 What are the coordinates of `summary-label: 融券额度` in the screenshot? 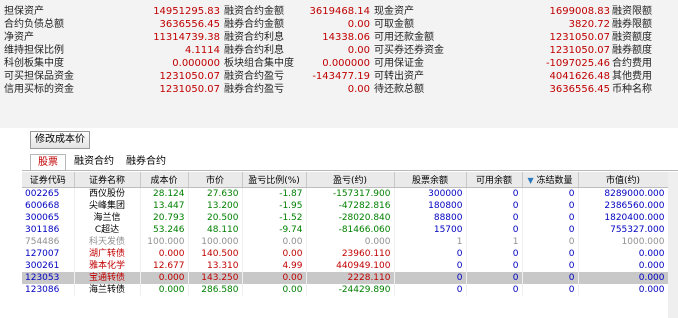 It's located at (632, 50).